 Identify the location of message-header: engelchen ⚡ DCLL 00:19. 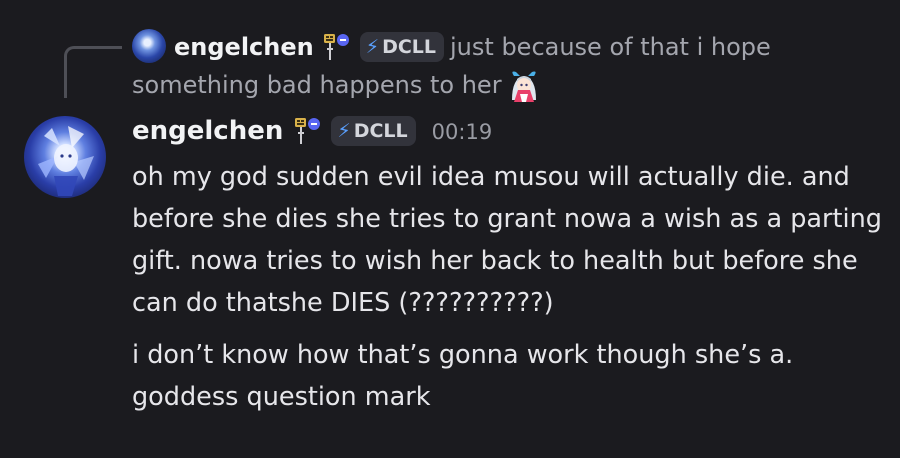
(312, 131).